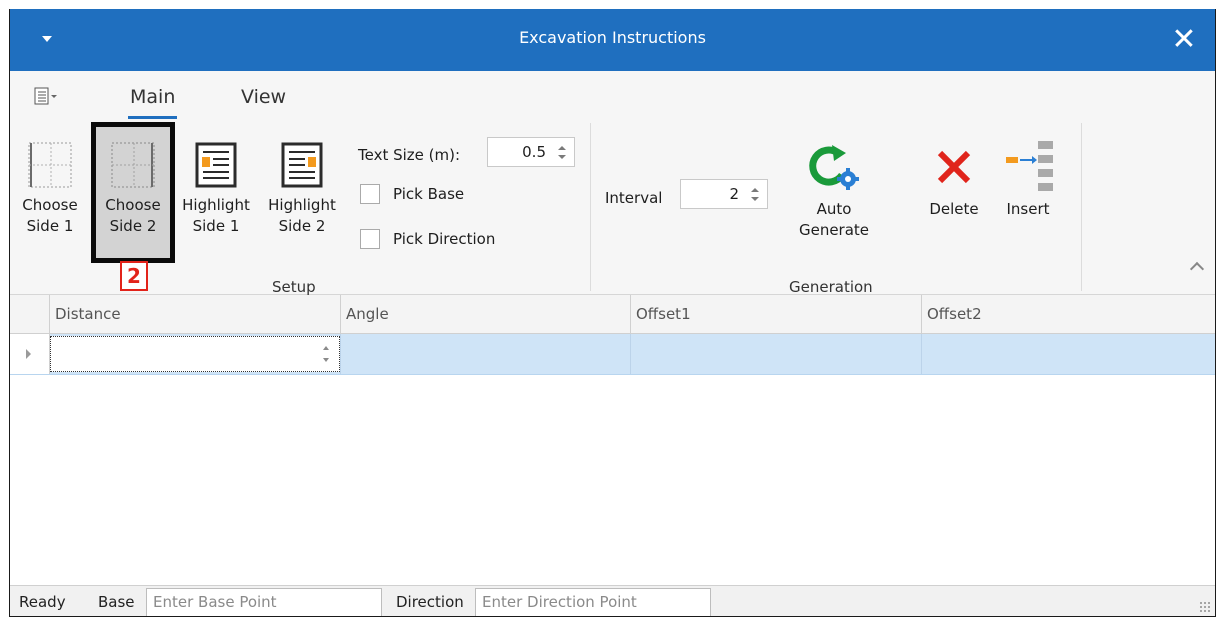  I want to click on cell-angle, so click(485, 354).